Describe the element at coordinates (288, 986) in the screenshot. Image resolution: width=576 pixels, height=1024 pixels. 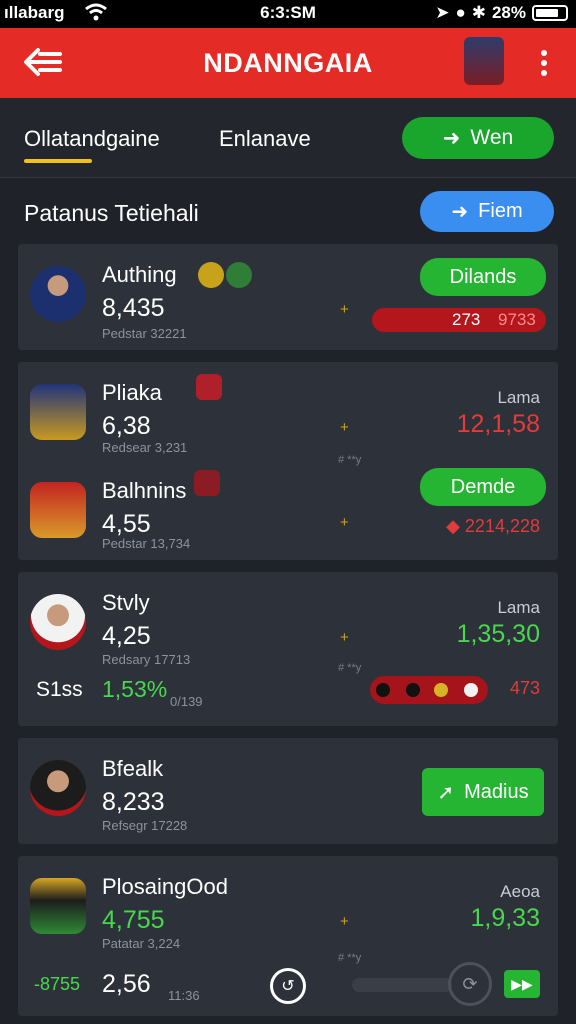
I see `timer-icon: ↺` at that location.